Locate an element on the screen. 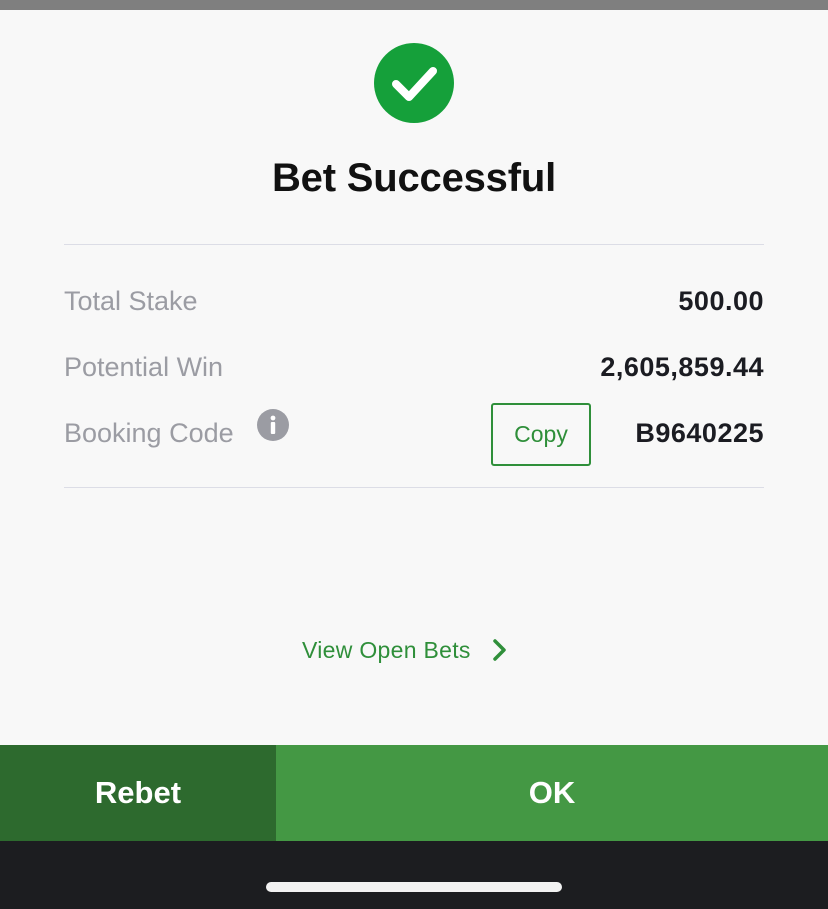 The image size is (828, 909). chevron-right-icon is located at coordinates (499, 650).